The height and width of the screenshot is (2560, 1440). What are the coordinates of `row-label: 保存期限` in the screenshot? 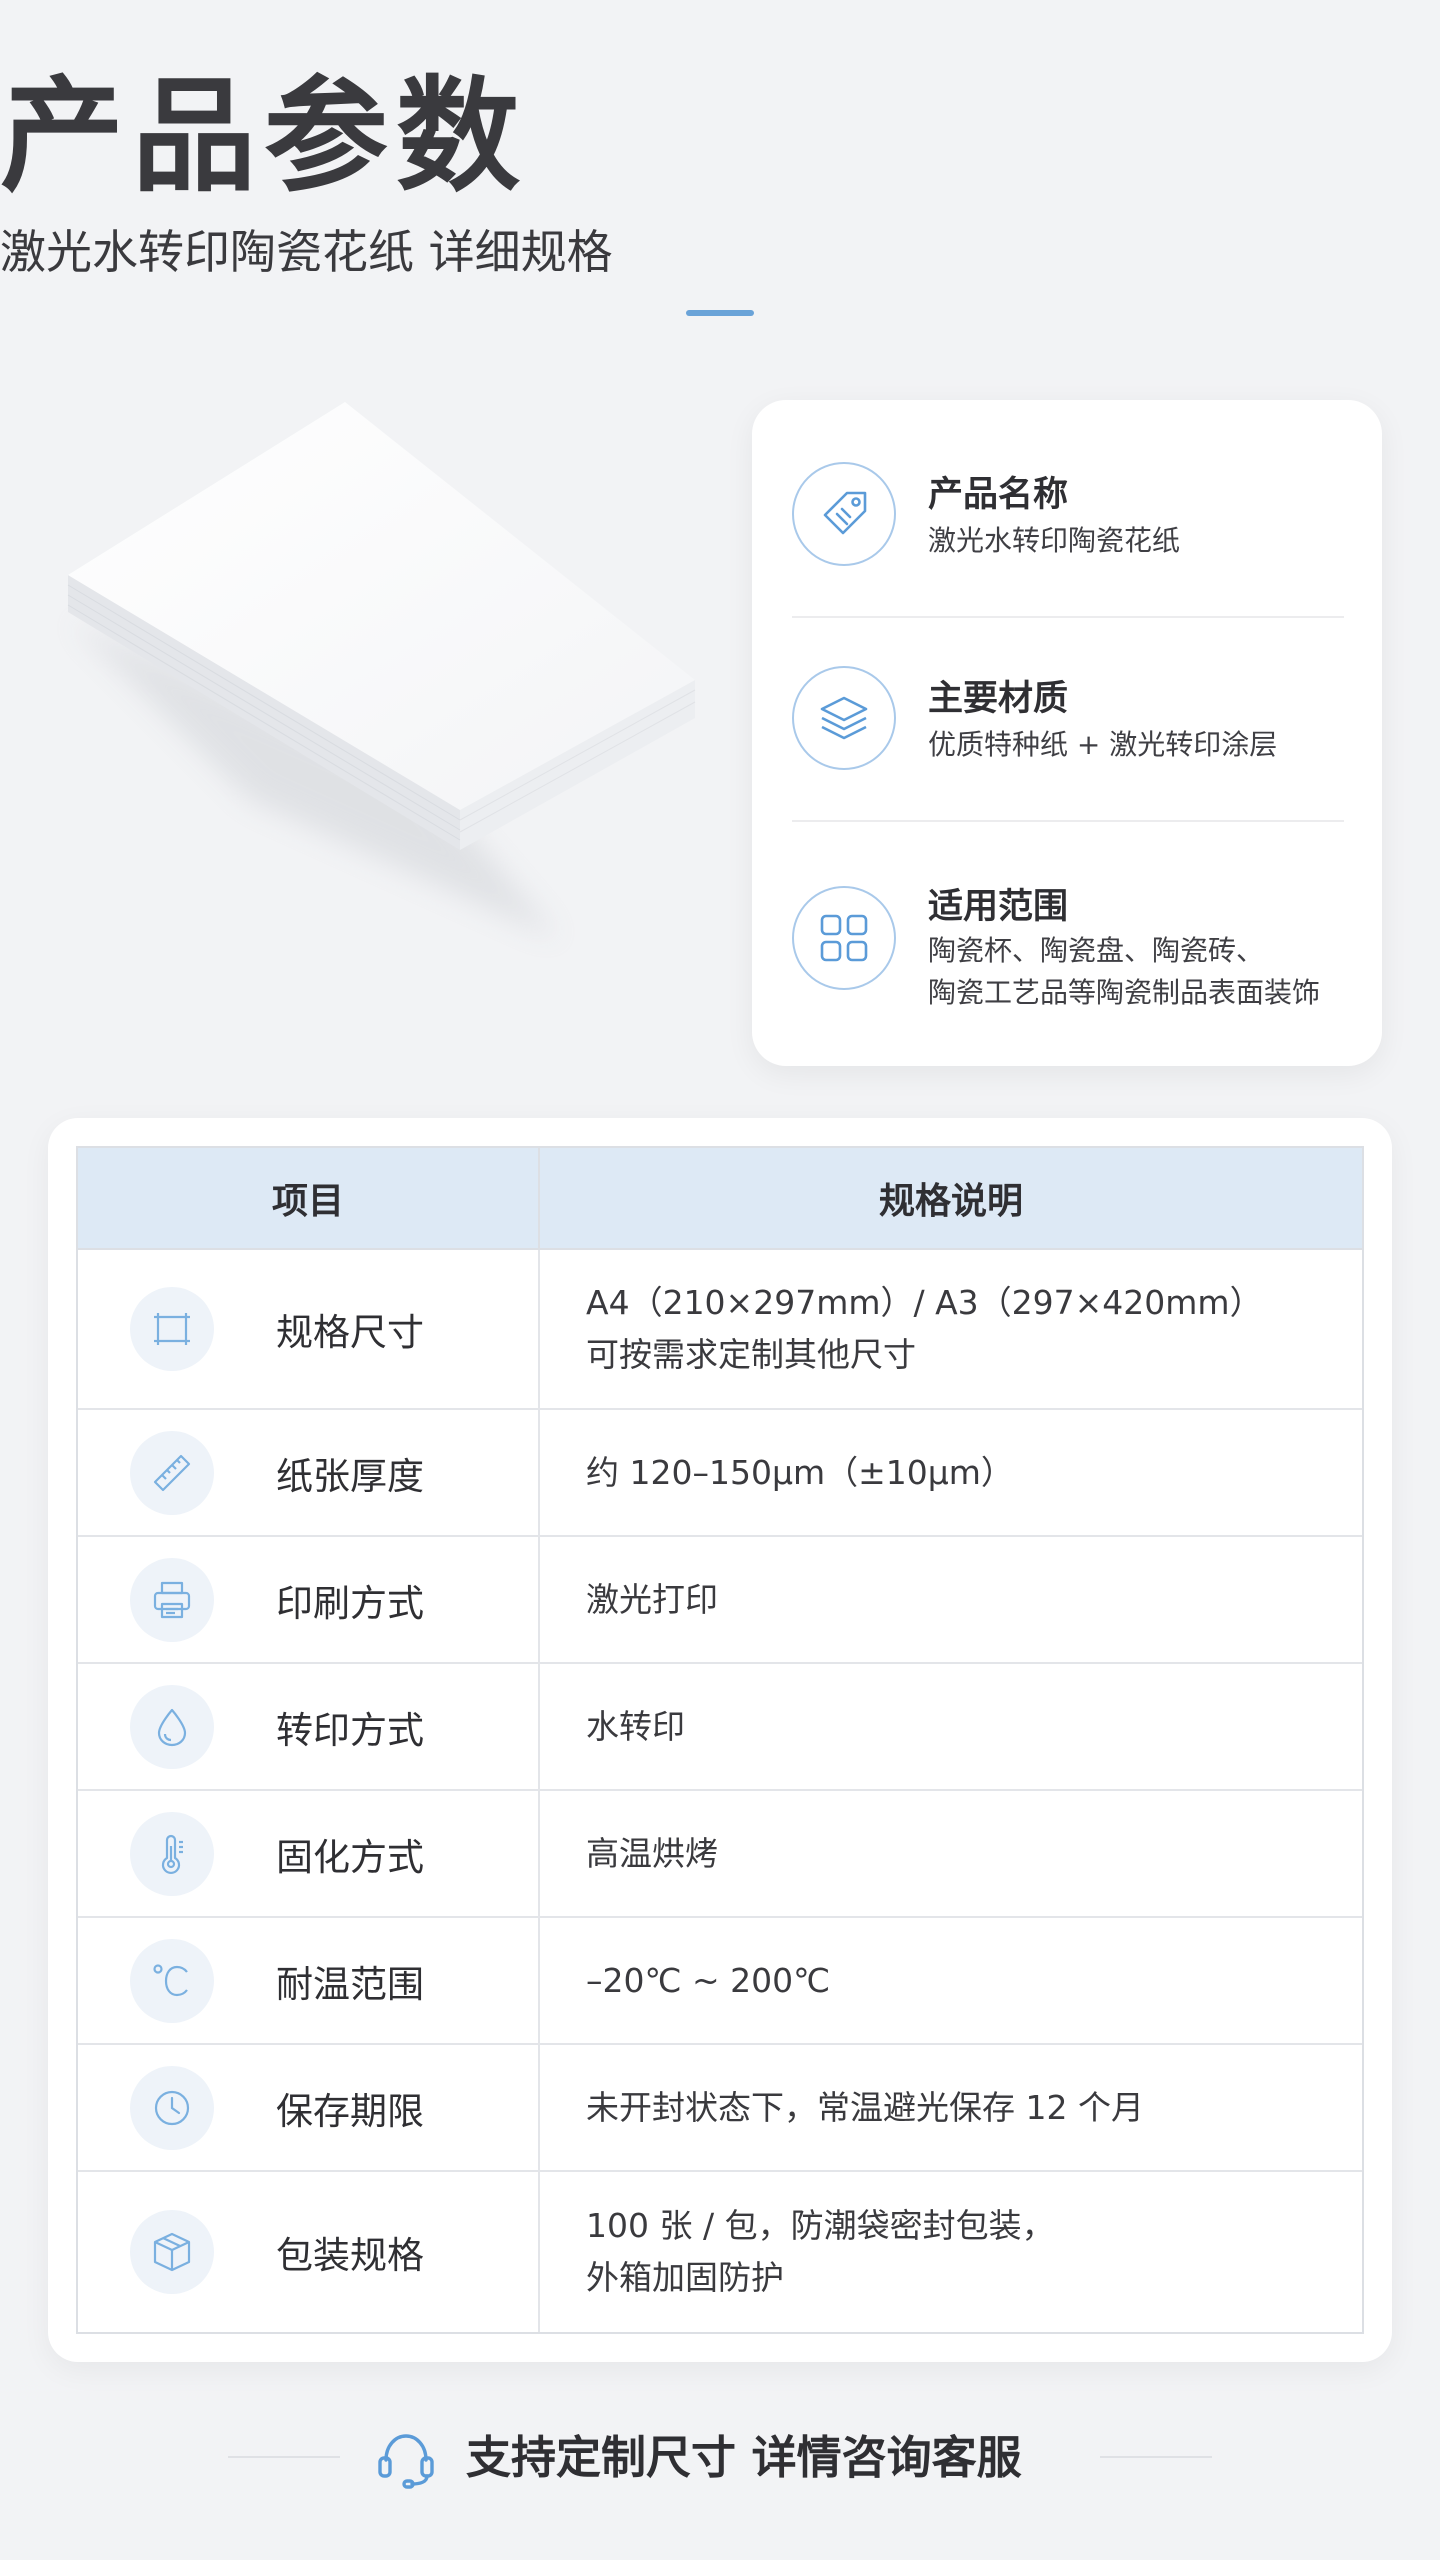 It's located at (350, 2111).